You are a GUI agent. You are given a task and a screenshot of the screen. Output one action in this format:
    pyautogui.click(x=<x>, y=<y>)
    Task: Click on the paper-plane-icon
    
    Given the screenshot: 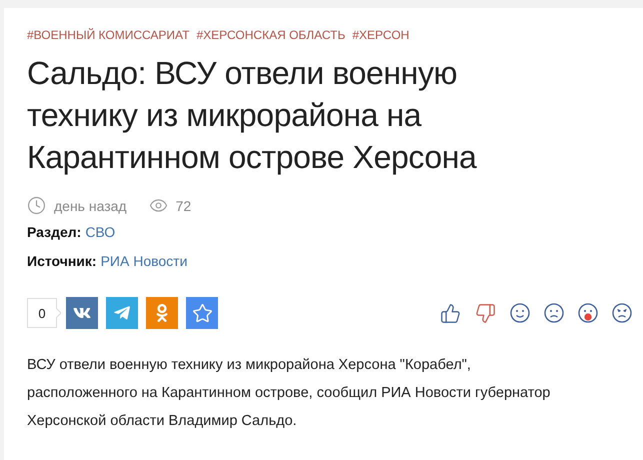 What is the action you would take?
    pyautogui.click(x=122, y=313)
    